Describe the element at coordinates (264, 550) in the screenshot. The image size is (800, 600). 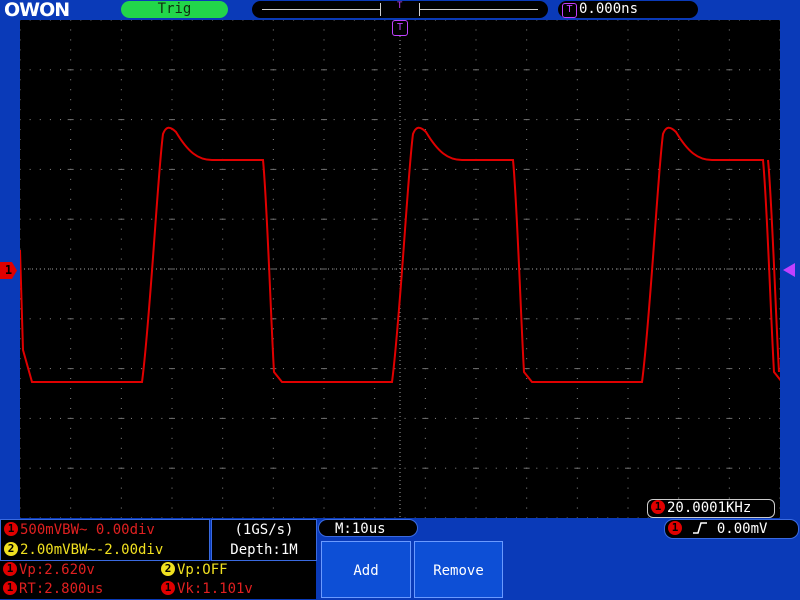
I see `memory-depth: Depth:1M` at that location.